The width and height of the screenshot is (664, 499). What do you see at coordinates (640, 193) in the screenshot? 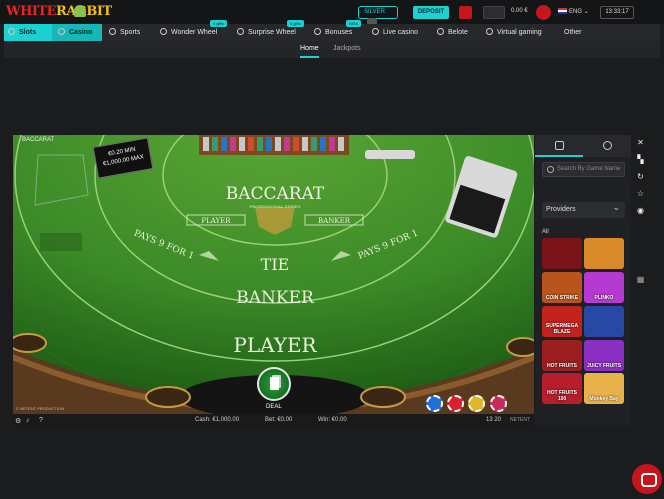
I see `star-icon: ☆` at bounding box center [640, 193].